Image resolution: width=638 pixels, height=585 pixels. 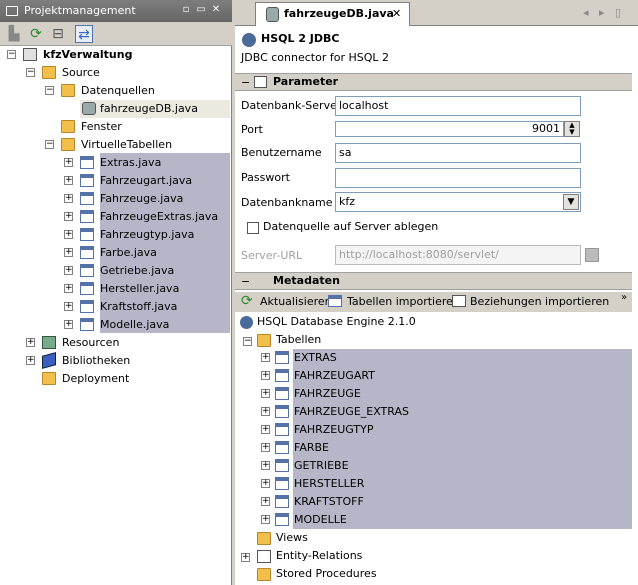 What do you see at coordinates (336, 321) in the screenshot?
I see `engine-label: HSQL Database Engine 2.1.0` at bounding box center [336, 321].